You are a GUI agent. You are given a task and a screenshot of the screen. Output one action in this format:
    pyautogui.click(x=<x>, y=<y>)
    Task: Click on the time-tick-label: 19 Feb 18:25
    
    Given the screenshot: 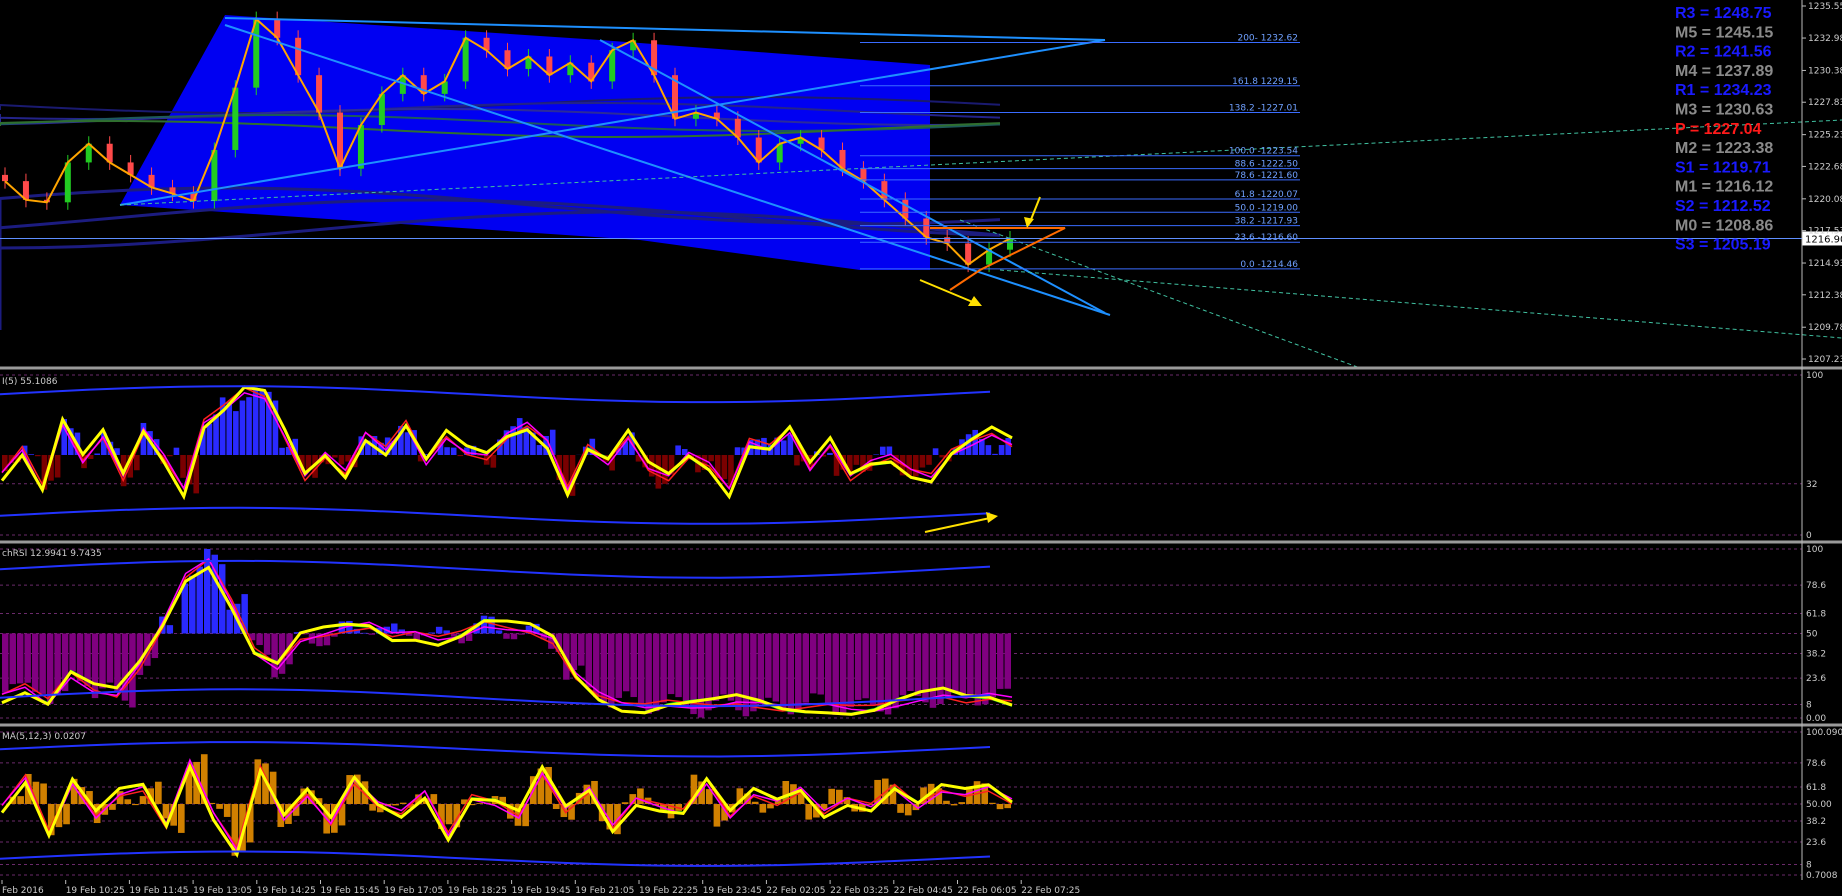 What is the action you would take?
    pyautogui.click(x=477, y=891)
    